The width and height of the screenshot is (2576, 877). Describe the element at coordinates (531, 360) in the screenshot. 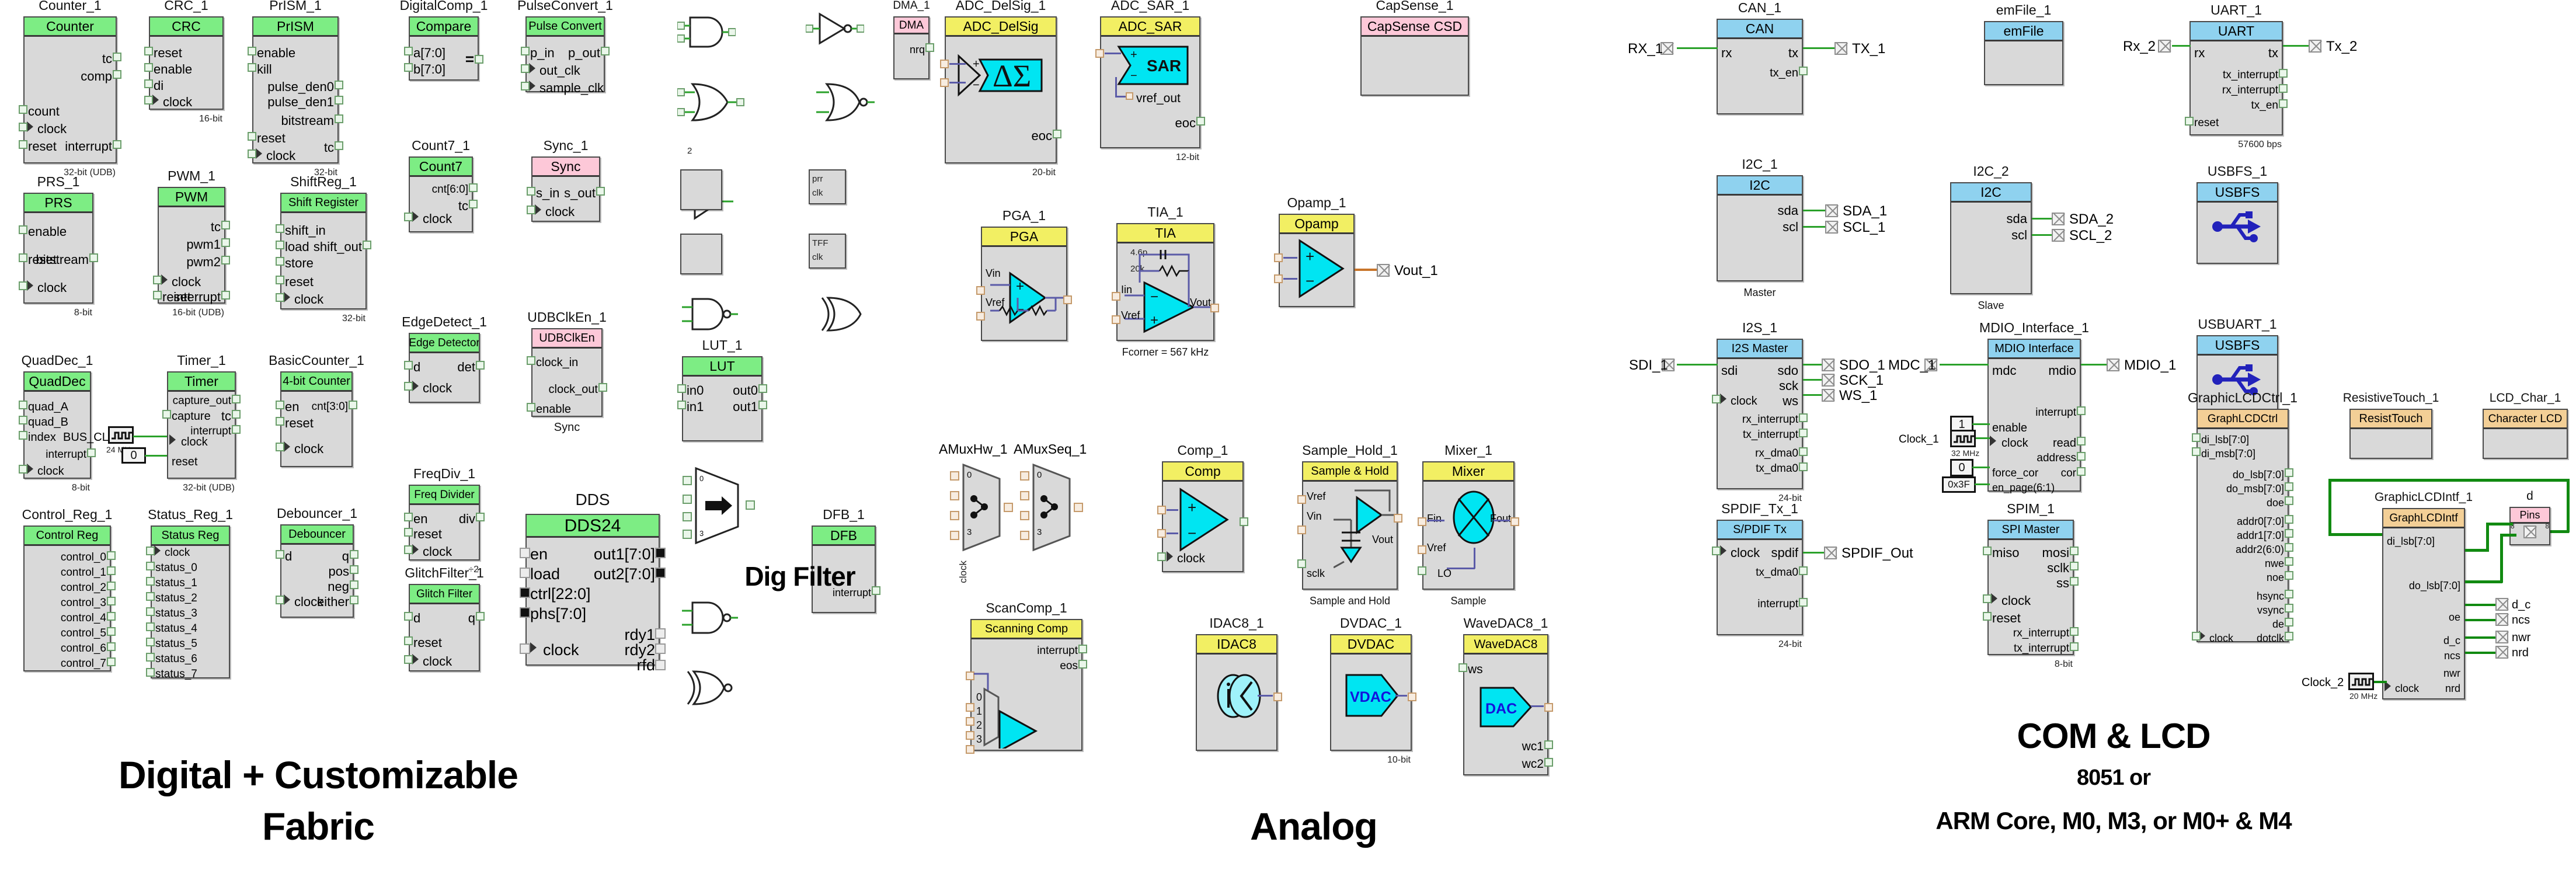

I see `terminal-clock-in` at that location.